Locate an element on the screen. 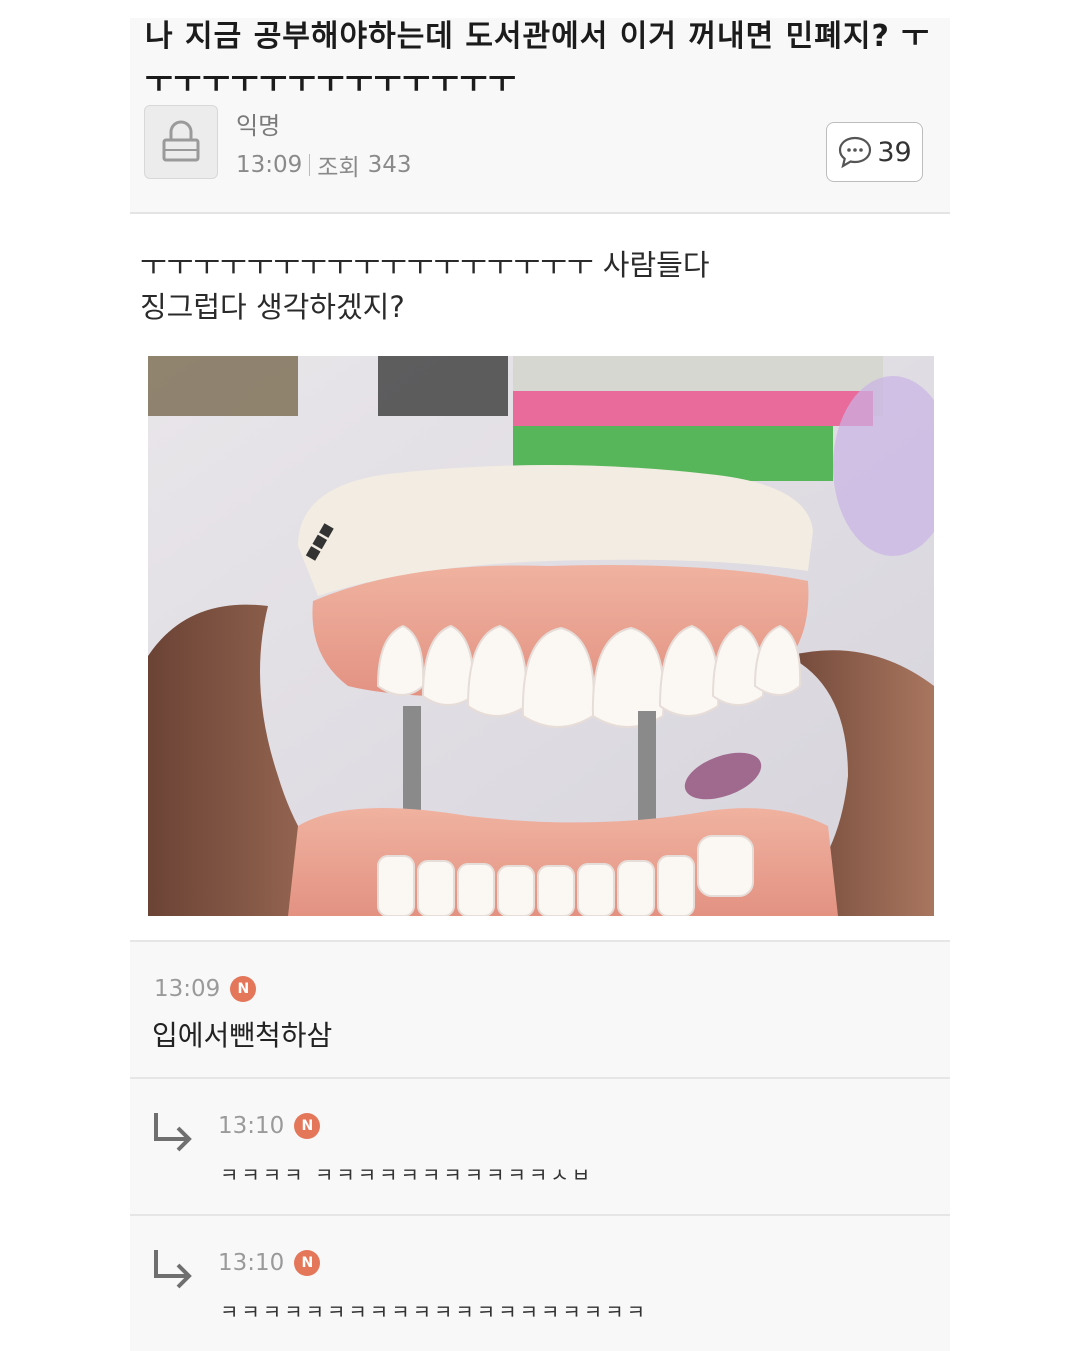 Image resolution: width=1080 pixels, height=1351 pixels. body-text: ㅜㅜㅜㅜㅜㅜㅜㅜㅜㅜㅜㅜㅜㅜㅜㅜㅜ 사람들다 징그럽다 생각하겠지? is located at coordinates (530, 286).